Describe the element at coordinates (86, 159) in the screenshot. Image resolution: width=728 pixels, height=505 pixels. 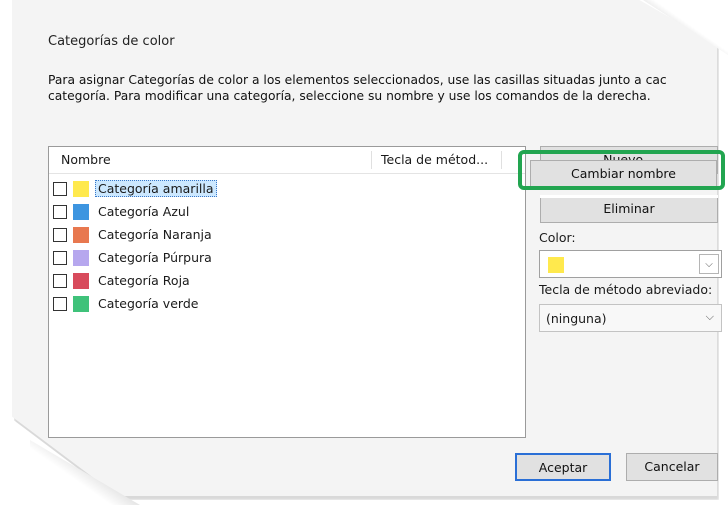
I see `column-header-name: Nombre` at that location.